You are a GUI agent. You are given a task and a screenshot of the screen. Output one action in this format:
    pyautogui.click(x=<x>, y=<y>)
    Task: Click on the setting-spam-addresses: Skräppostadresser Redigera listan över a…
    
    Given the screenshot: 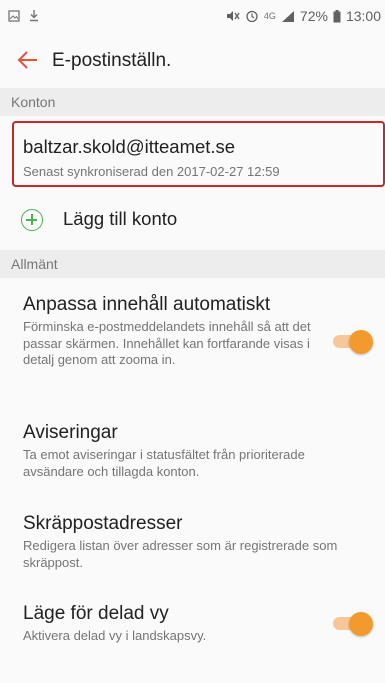 What is the action you would take?
    pyautogui.click(x=192, y=548)
    